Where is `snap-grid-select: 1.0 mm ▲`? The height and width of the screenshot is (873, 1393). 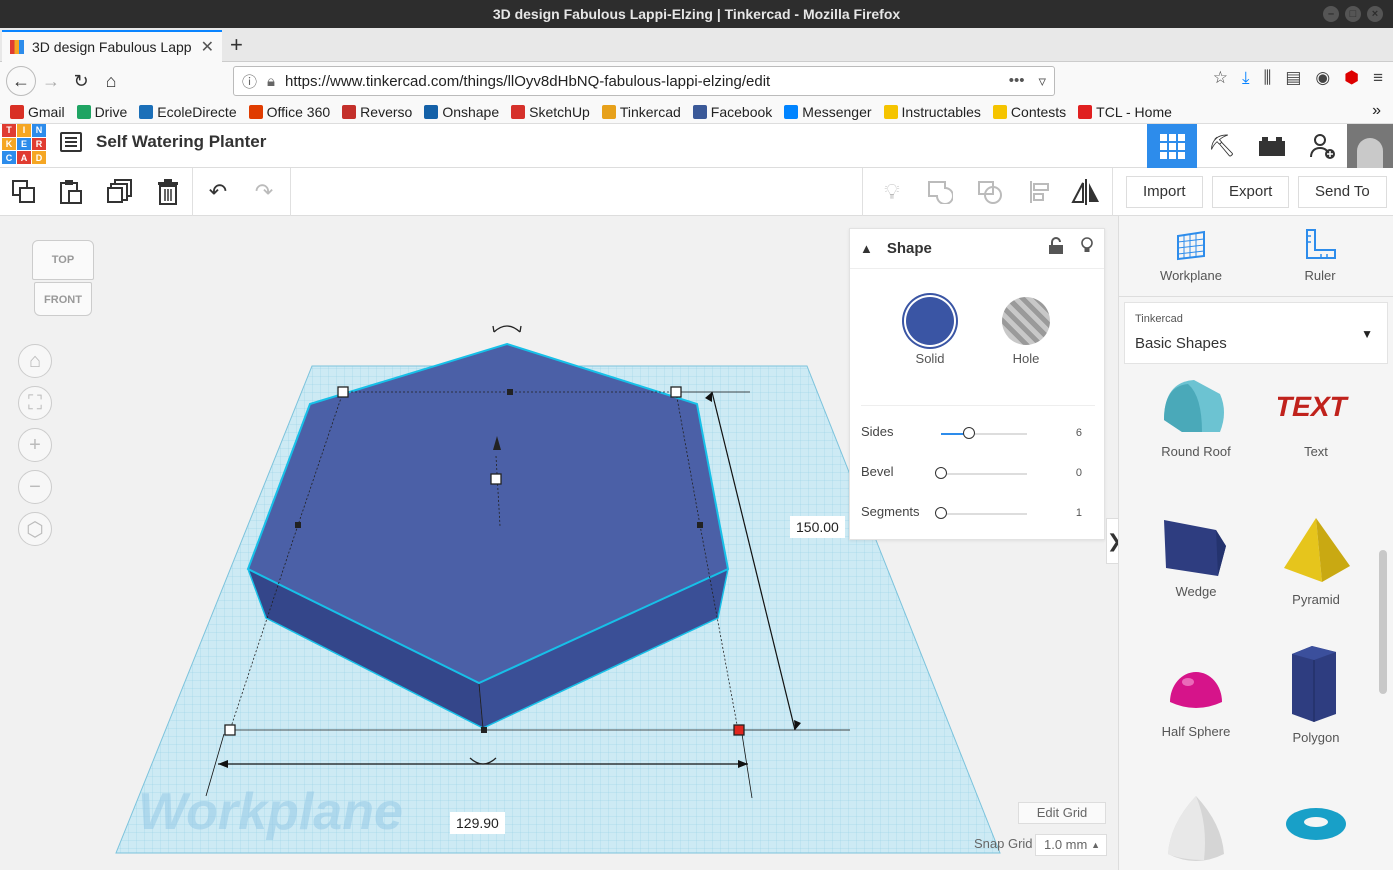
snap-grid-select: 1.0 mm ▲ is located at coordinates (1071, 845).